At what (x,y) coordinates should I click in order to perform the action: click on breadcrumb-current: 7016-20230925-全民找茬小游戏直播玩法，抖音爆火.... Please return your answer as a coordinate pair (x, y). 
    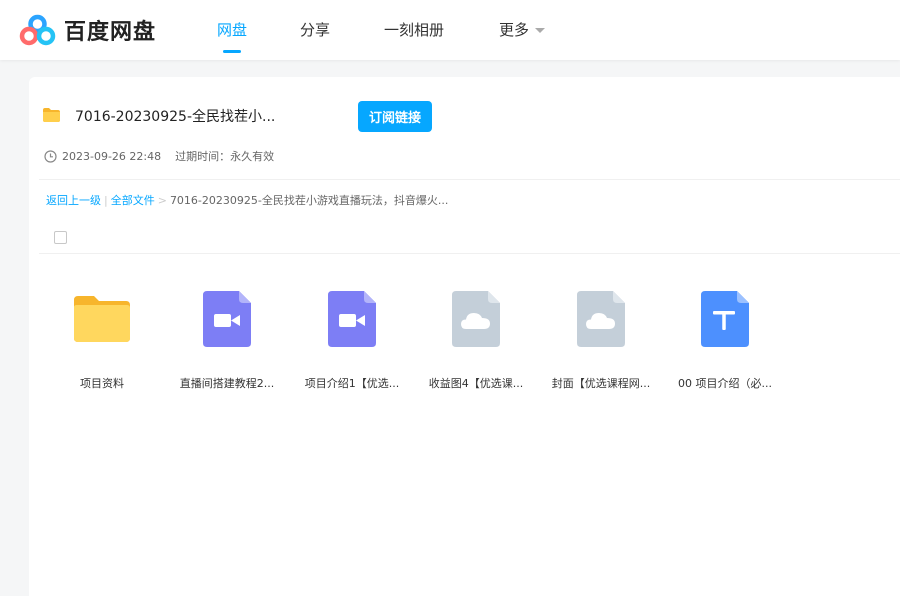
    Looking at the image, I should click on (309, 200).